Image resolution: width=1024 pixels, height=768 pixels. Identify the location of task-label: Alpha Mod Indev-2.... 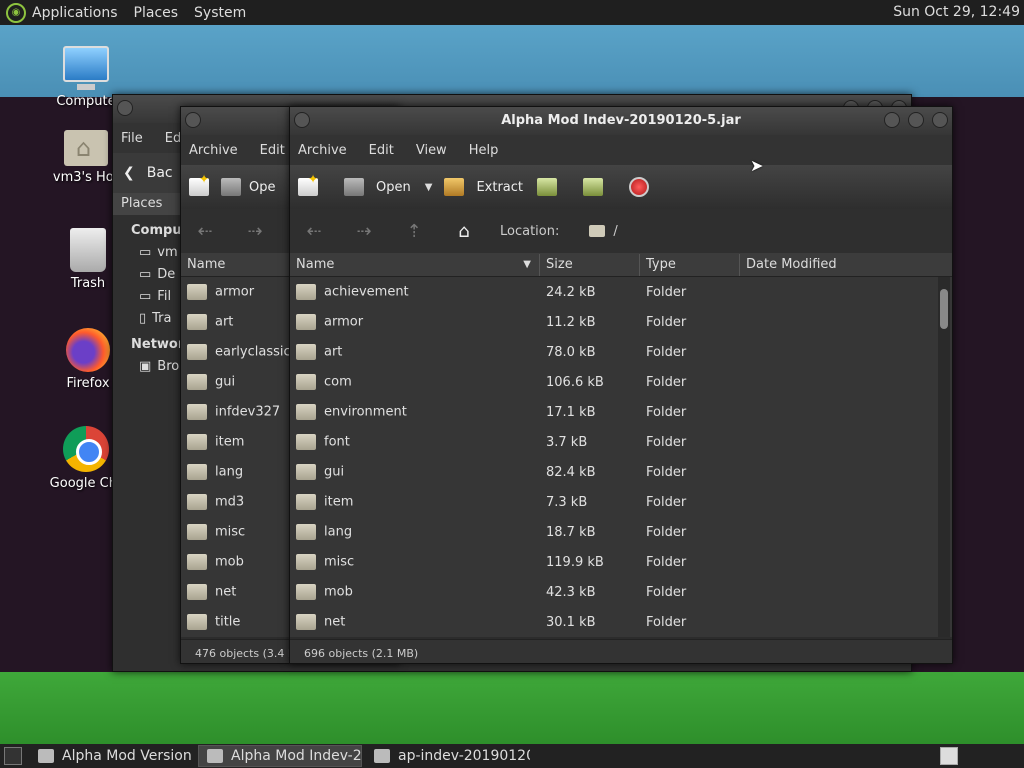
(296, 756).